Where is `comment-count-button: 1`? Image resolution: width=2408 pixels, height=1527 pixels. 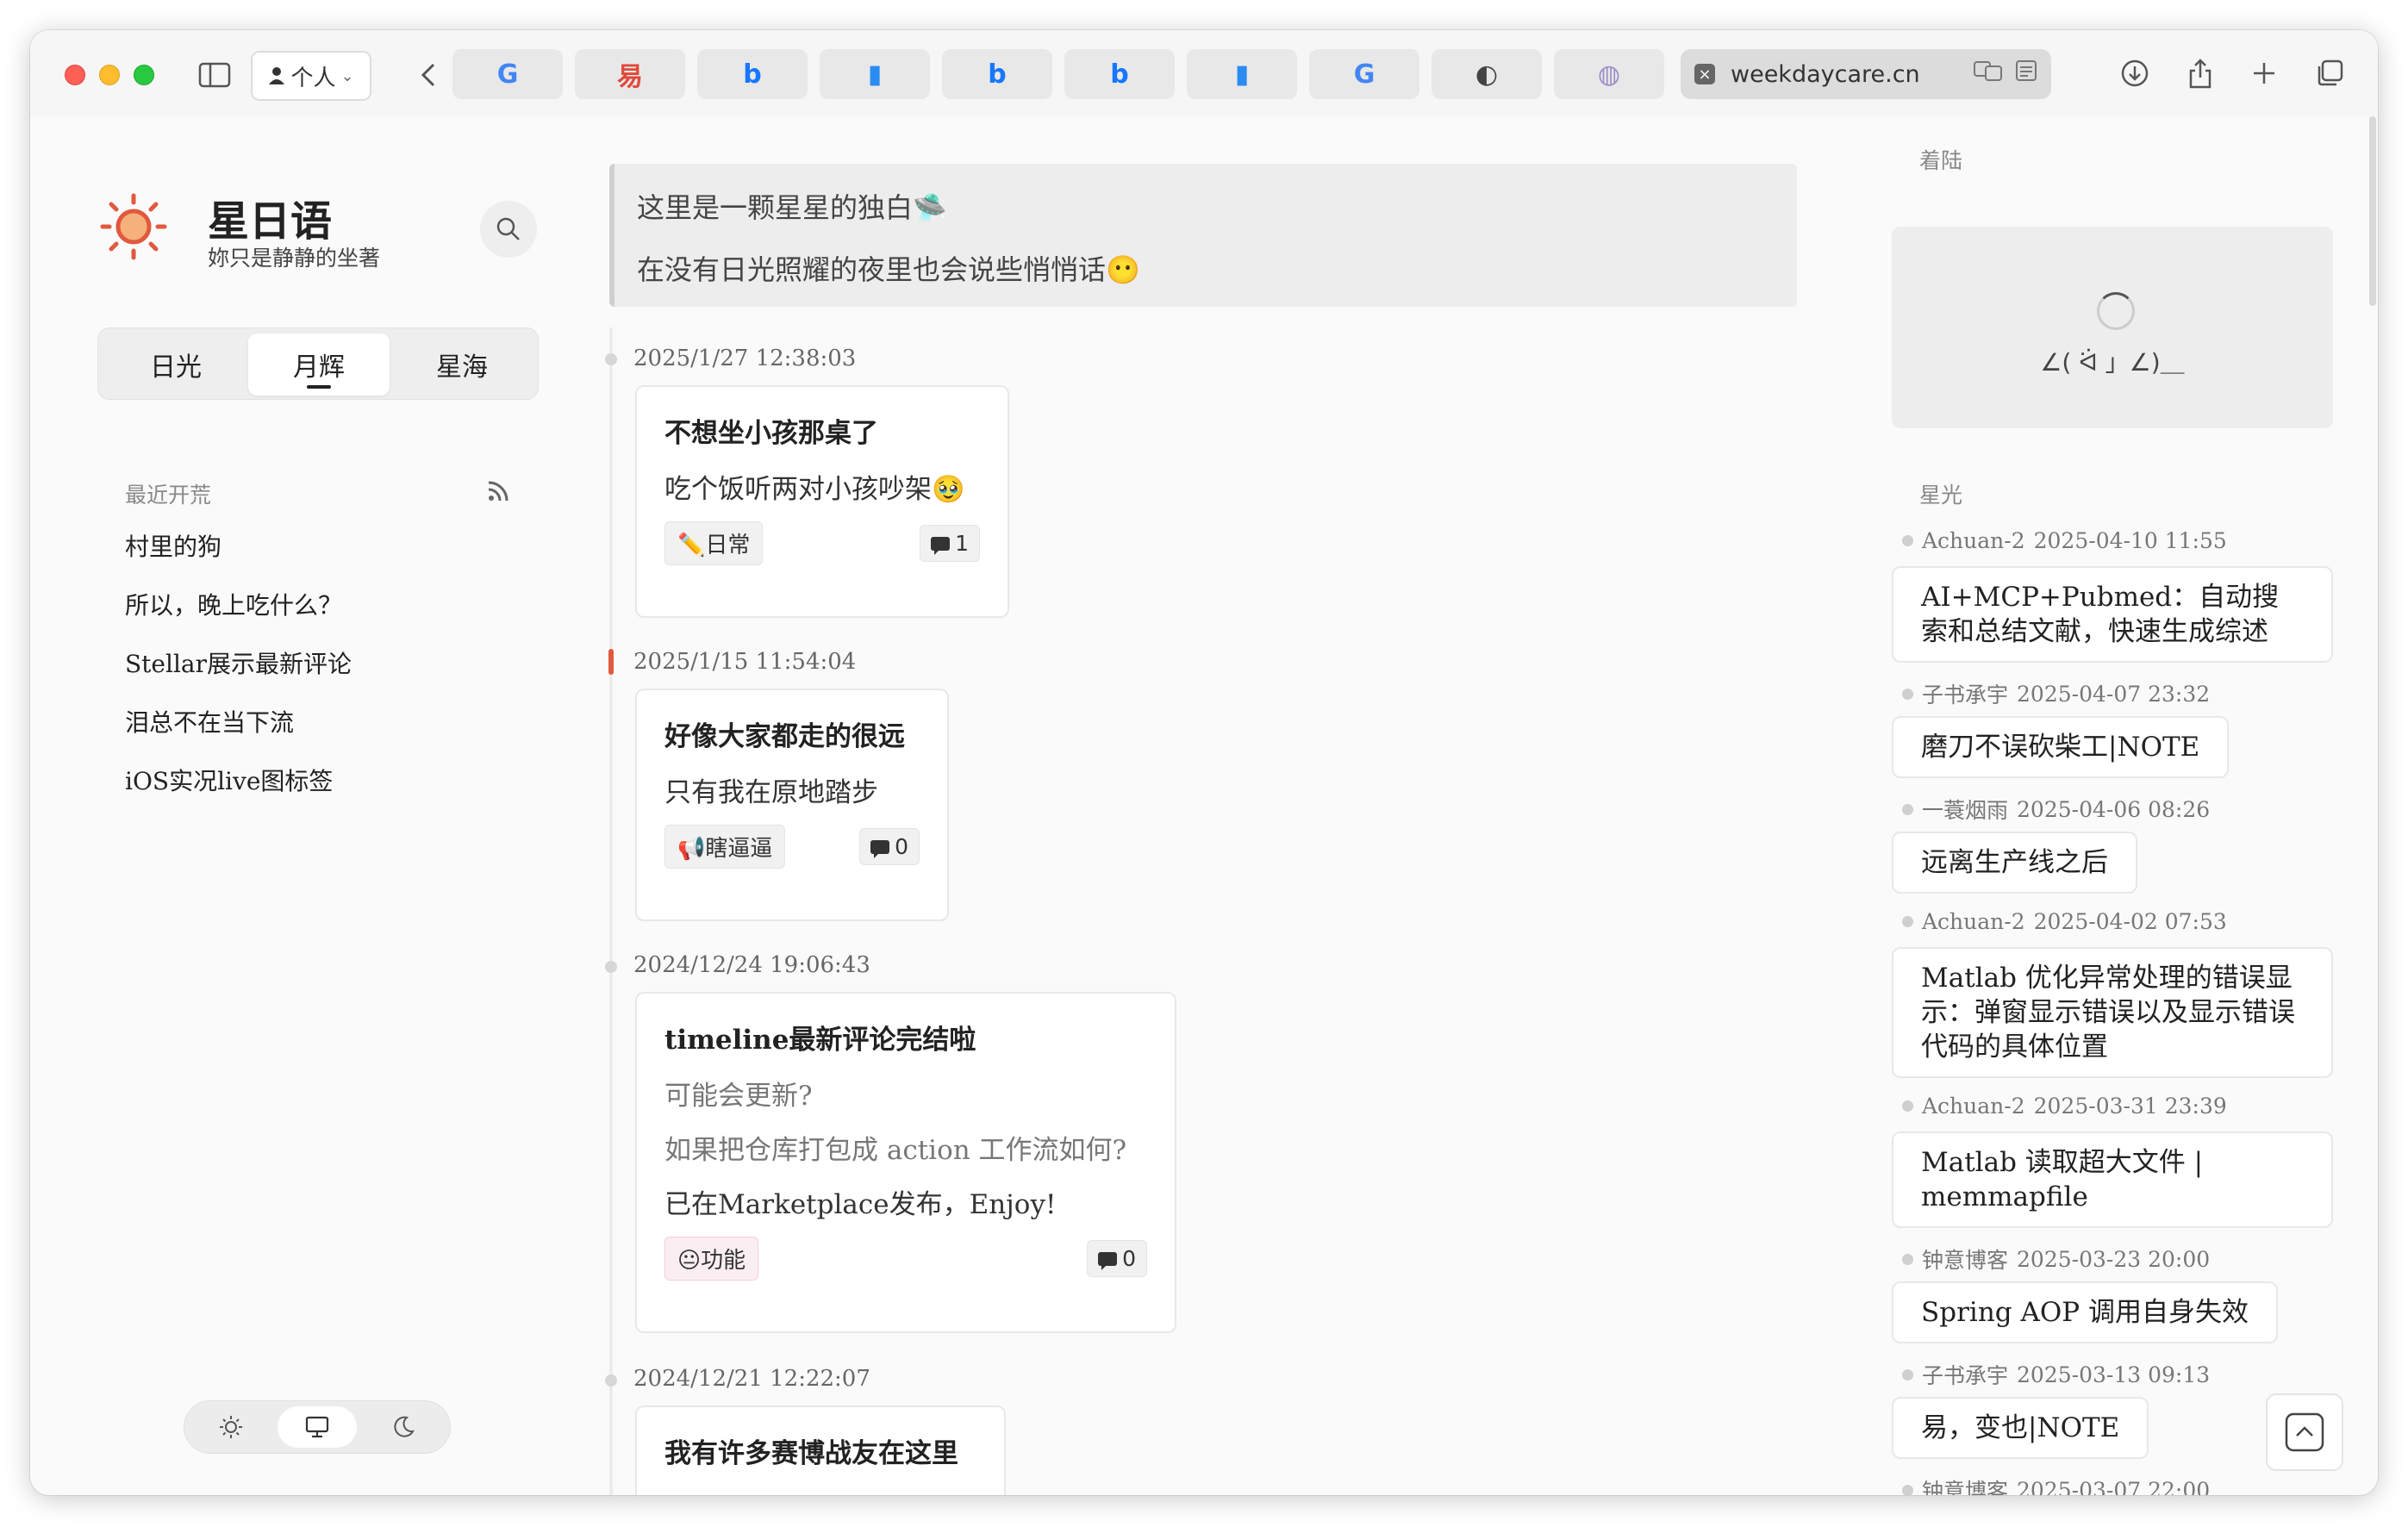
comment-count-button: 1 is located at coordinates (950, 543).